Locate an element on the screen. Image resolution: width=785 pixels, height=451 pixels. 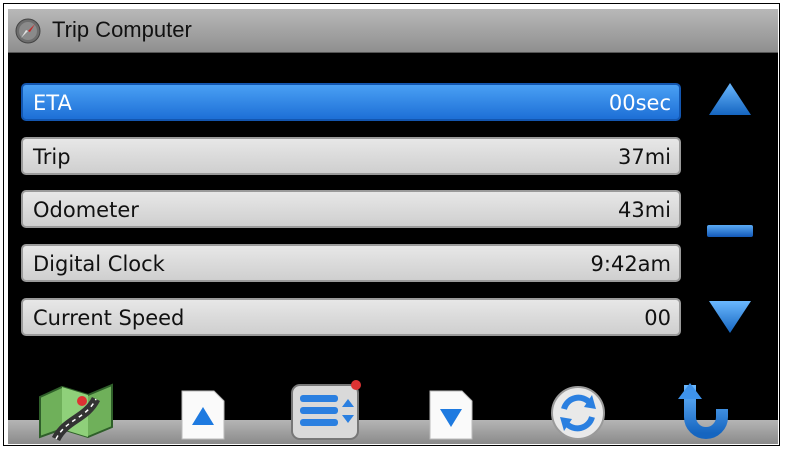
title-bar: Trip Computer is located at coordinates (393, 31).